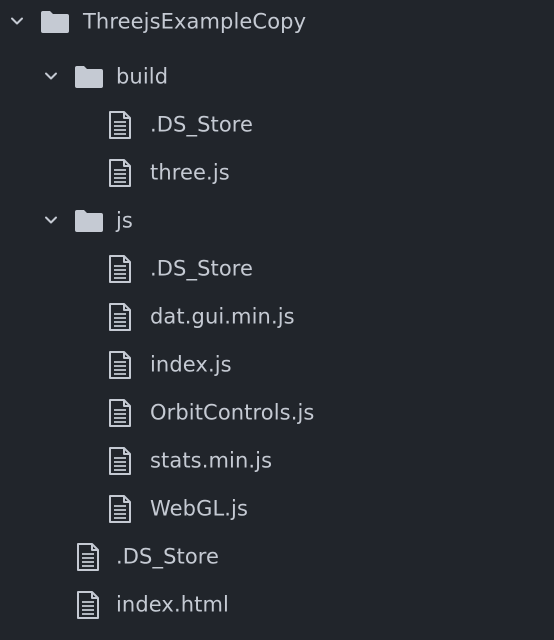  Describe the element at coordinates (277, 77) in the screenshot. I see `tree-folder-build: build` at that location.